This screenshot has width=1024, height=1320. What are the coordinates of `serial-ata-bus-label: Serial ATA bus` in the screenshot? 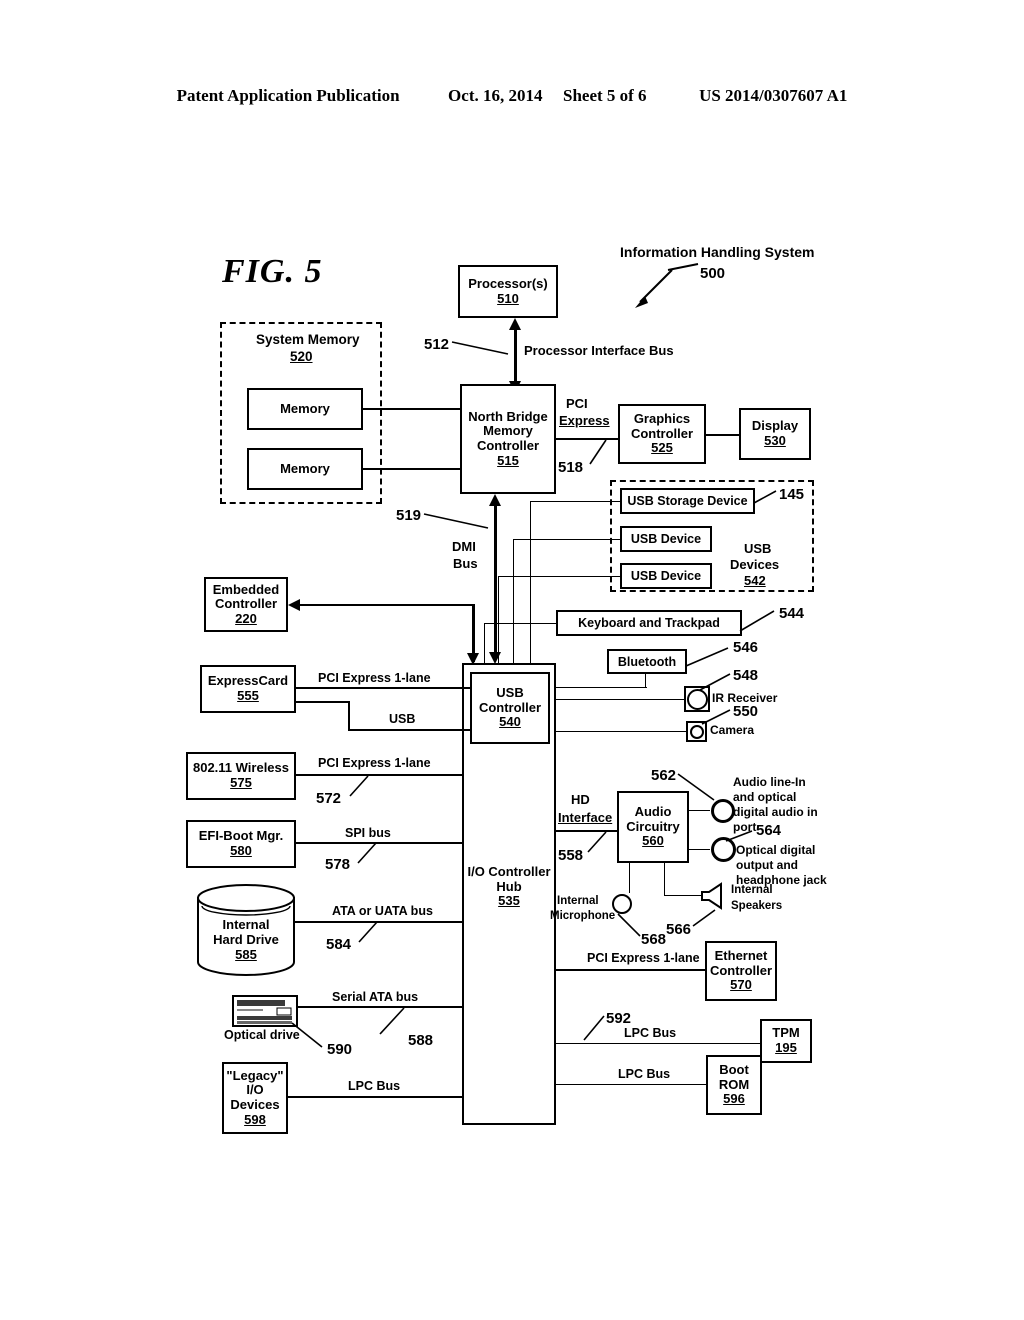 It's located at (375, 997).